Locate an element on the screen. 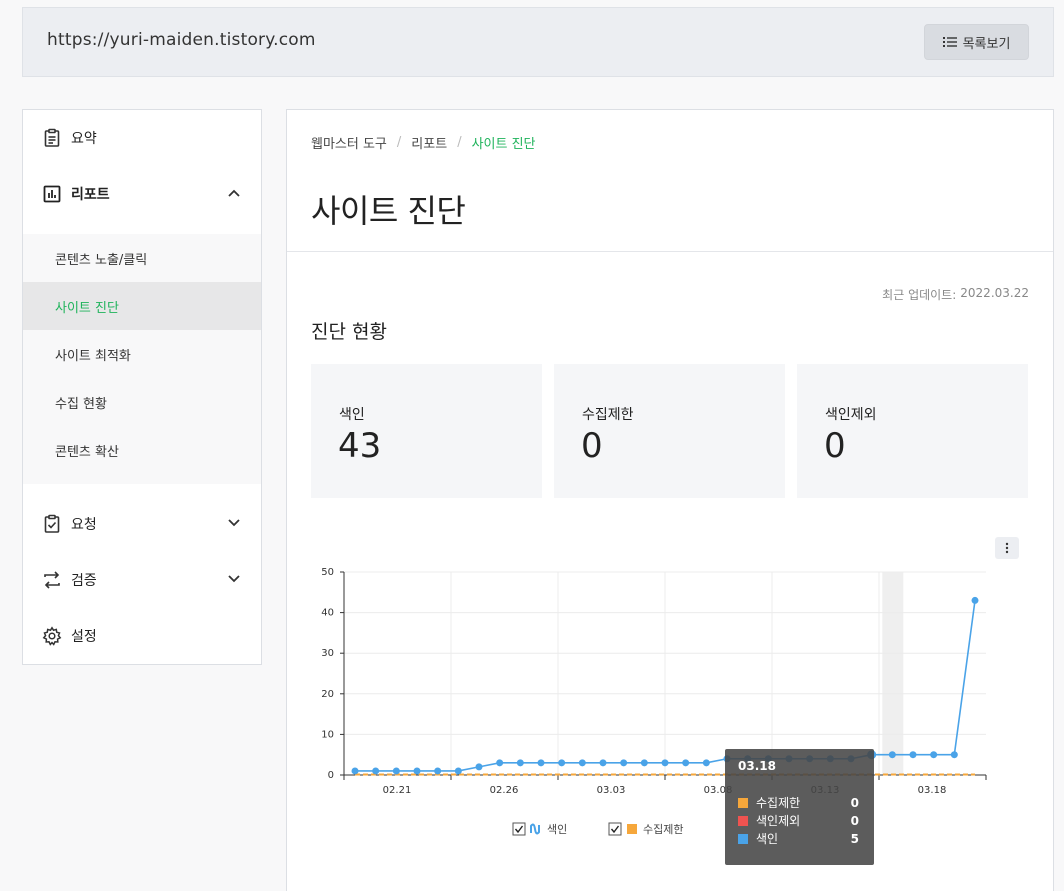 This screenshot has height=891, width=1064. list-view-button-label: 목록보기 is located at coordinates (986, 44).